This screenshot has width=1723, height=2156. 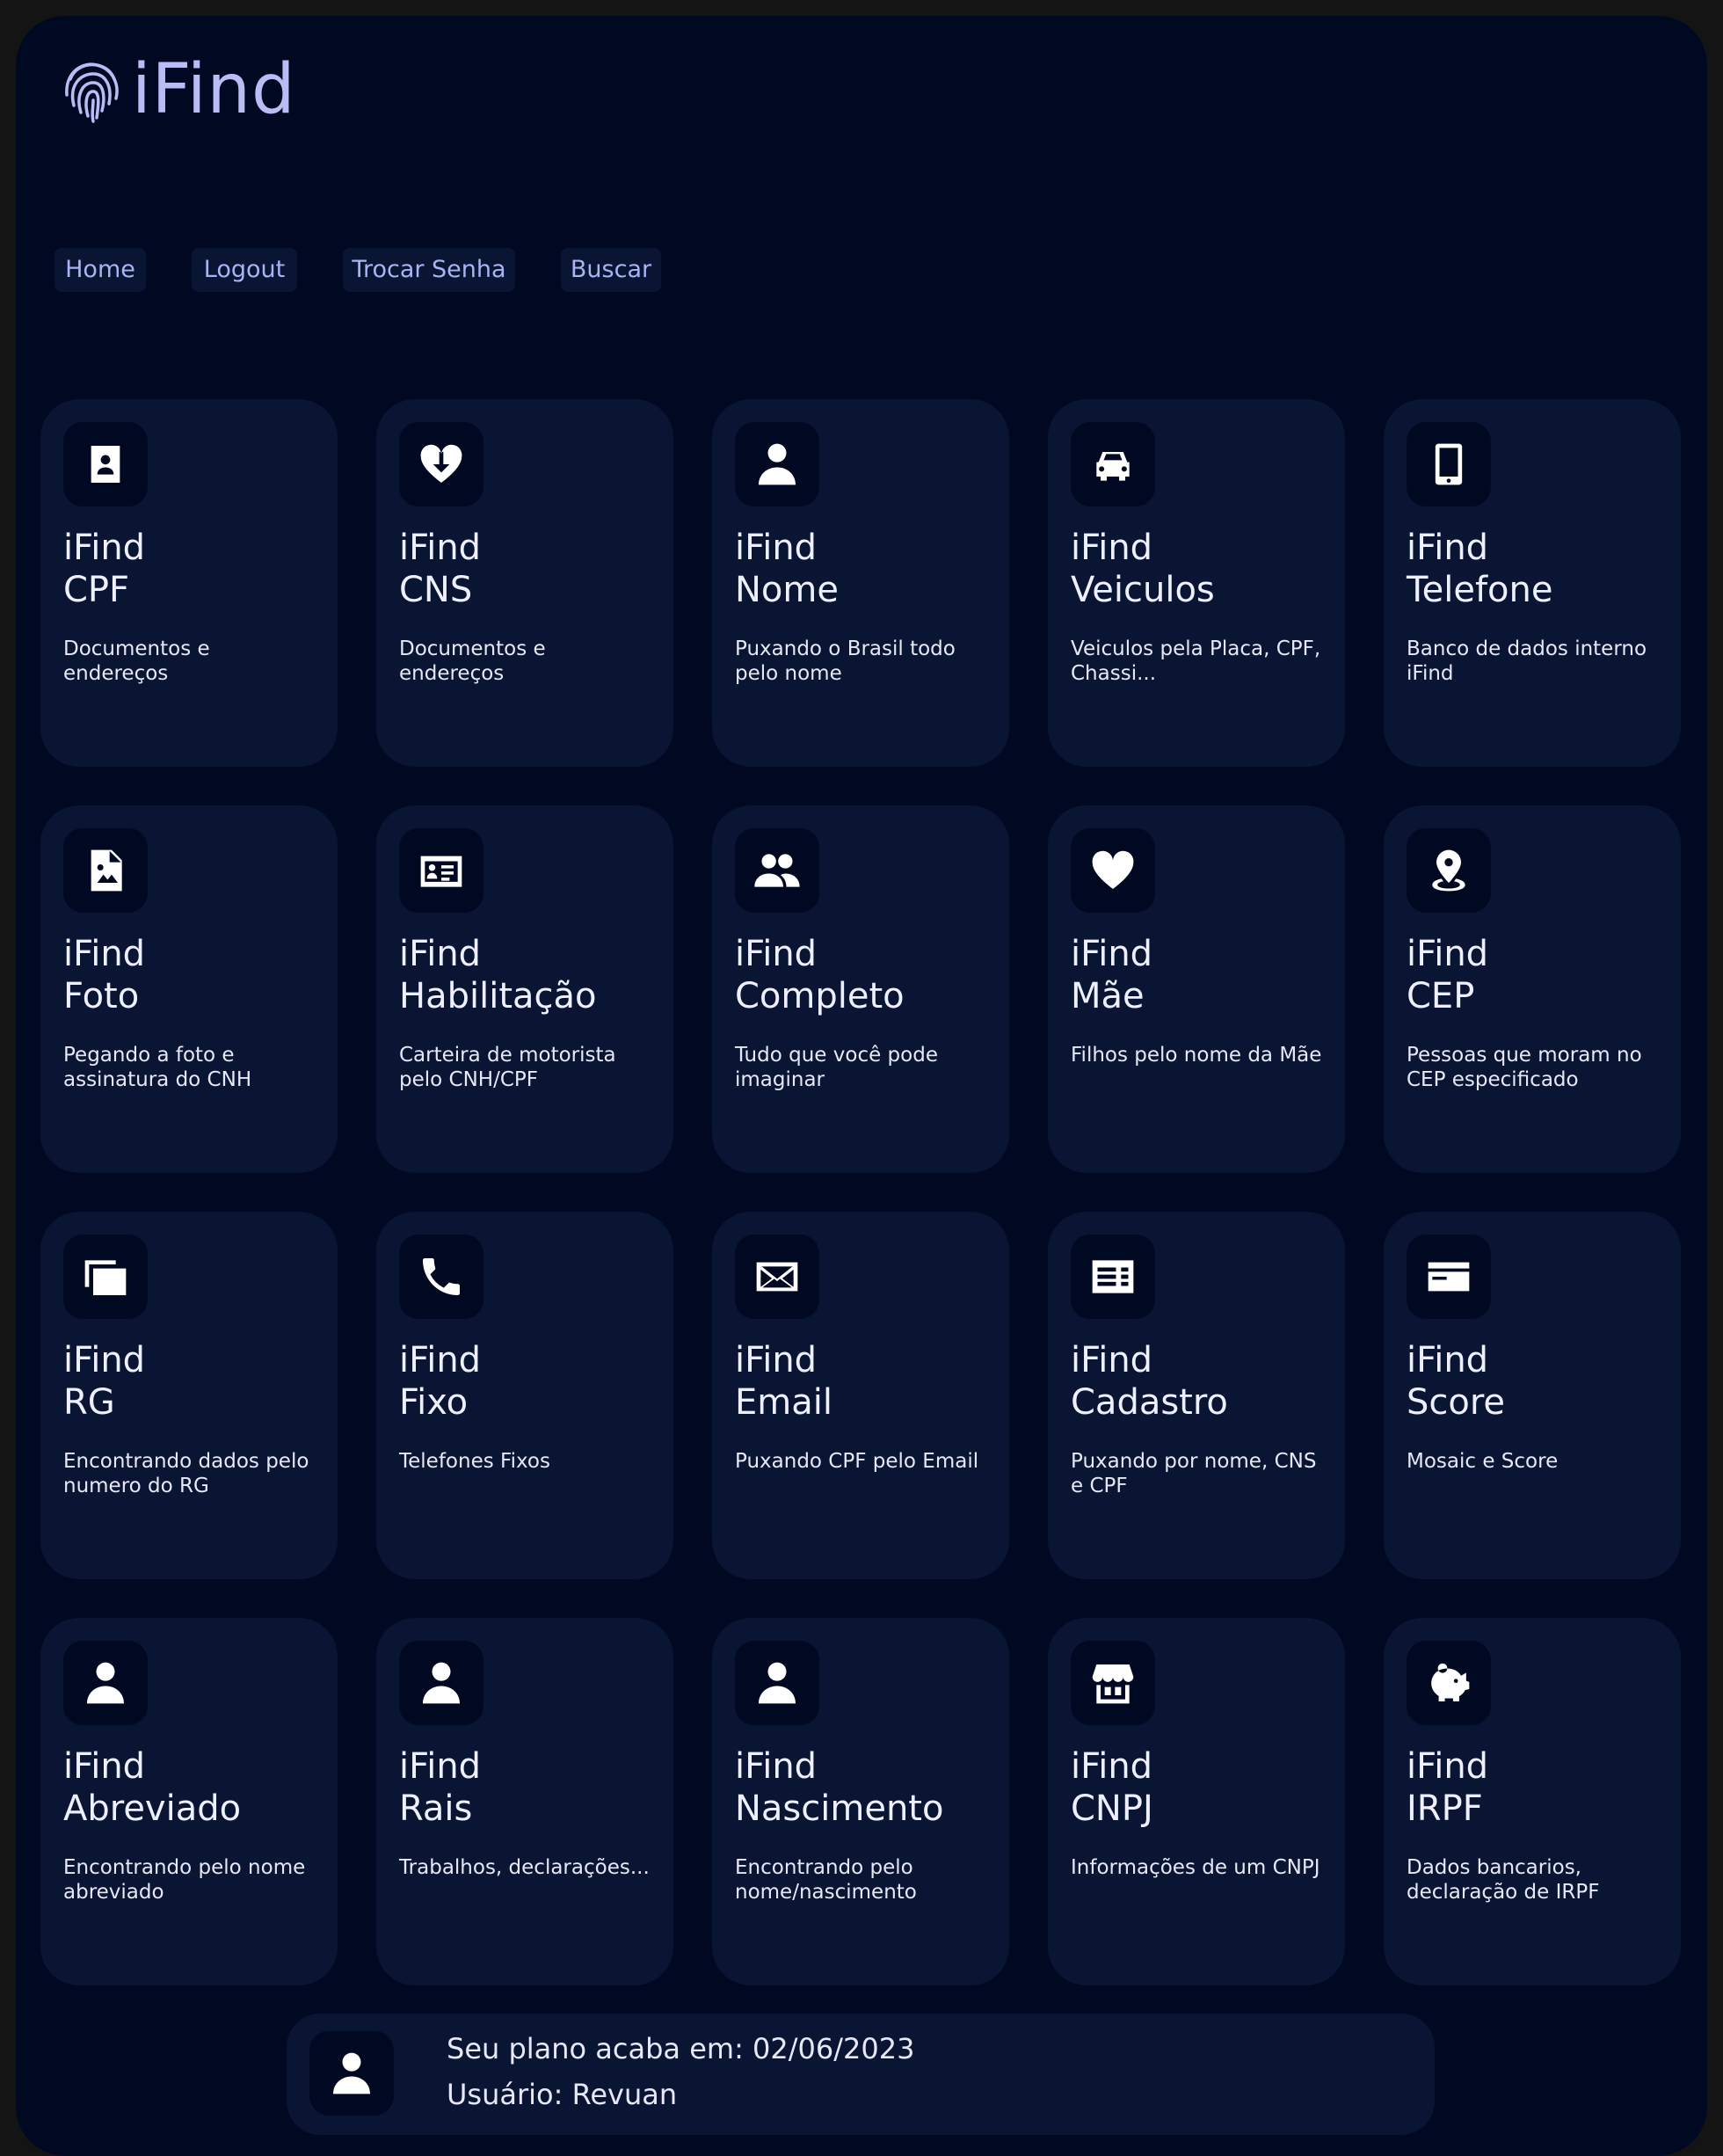 I want to click on card-title: iFind Foto, so click(x=104, y=975).